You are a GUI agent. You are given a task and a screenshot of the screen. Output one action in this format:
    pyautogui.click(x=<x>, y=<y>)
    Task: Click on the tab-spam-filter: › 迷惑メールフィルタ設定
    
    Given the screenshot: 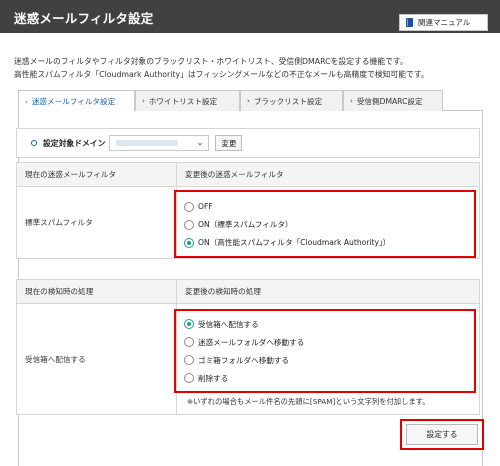 What is the action you would take?
    pyautogui.click(x=76, y=101)
    